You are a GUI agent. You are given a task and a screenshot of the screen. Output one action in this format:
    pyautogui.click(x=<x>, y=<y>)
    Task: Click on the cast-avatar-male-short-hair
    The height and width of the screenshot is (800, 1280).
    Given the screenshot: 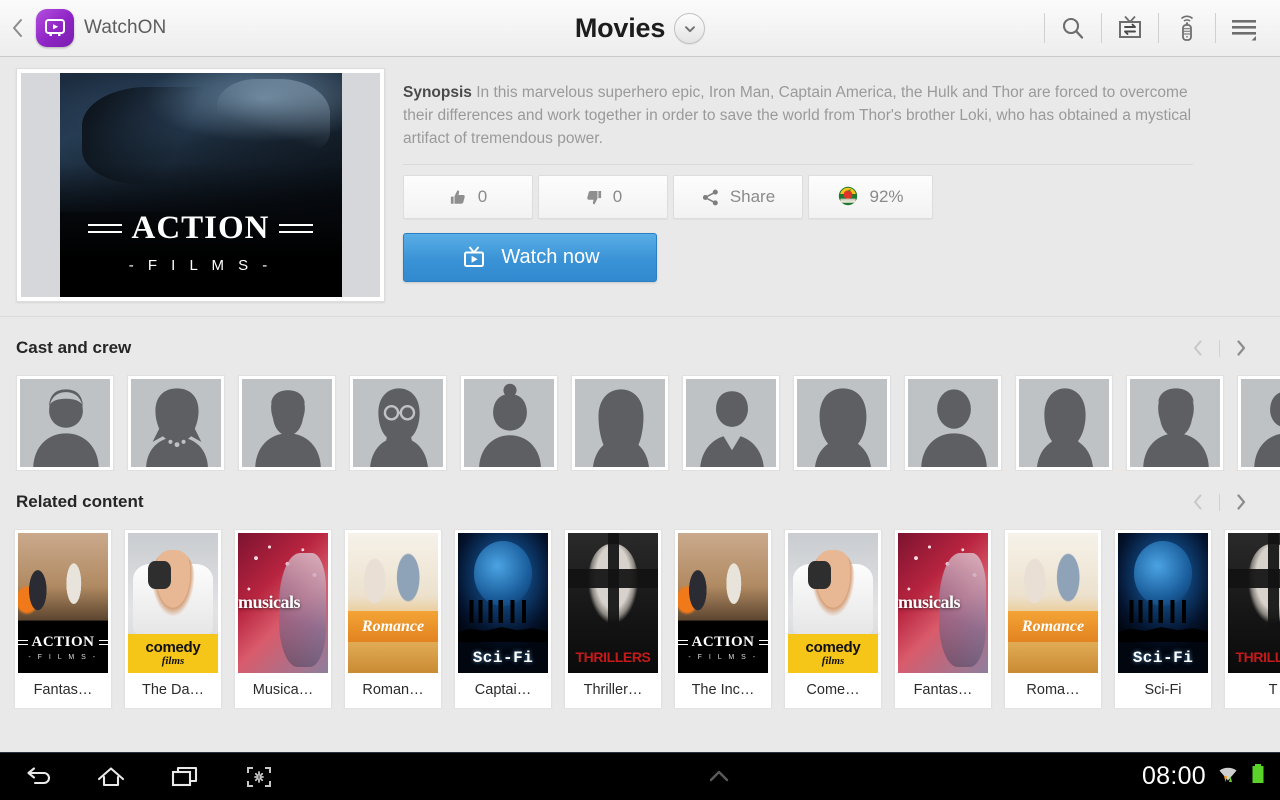 What is the action you would take?
    pyautogui.click(x=65, y=423)
    